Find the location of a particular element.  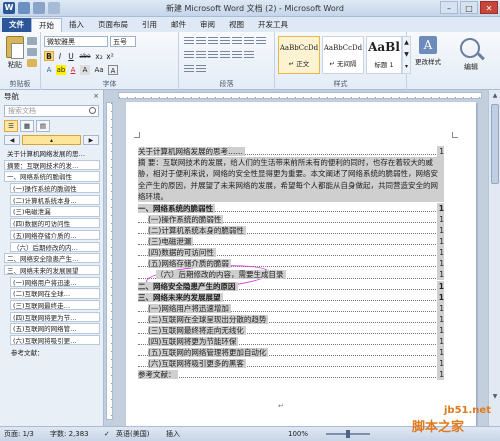

toc-entry: (二)计算机系统本身的脆弱性 1 is located at coordinates (291, 231).